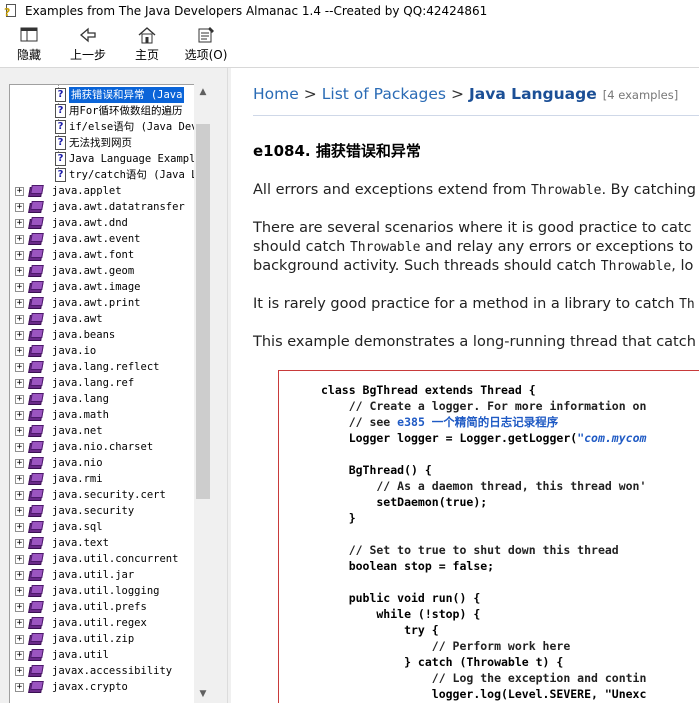  What do you see at coordinates (102, 415) in the screenshot?
I see `tree-package-item: + java.math` at bounding box center [102, 415].